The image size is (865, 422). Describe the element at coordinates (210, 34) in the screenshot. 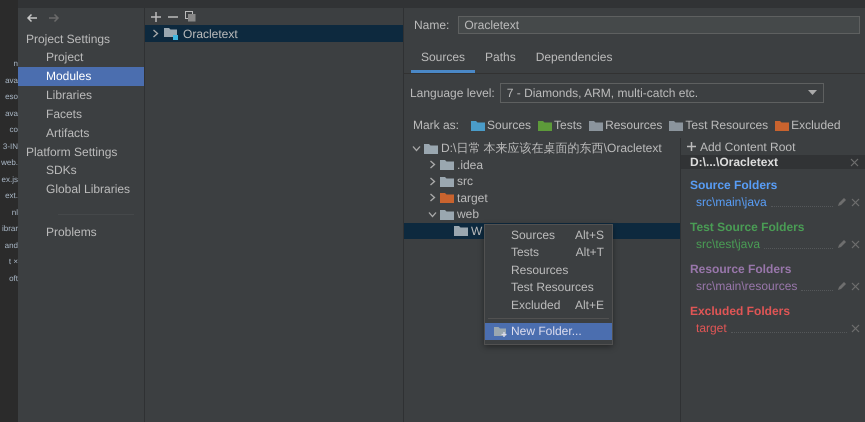

I see `module-name: Oracletext` at that location.